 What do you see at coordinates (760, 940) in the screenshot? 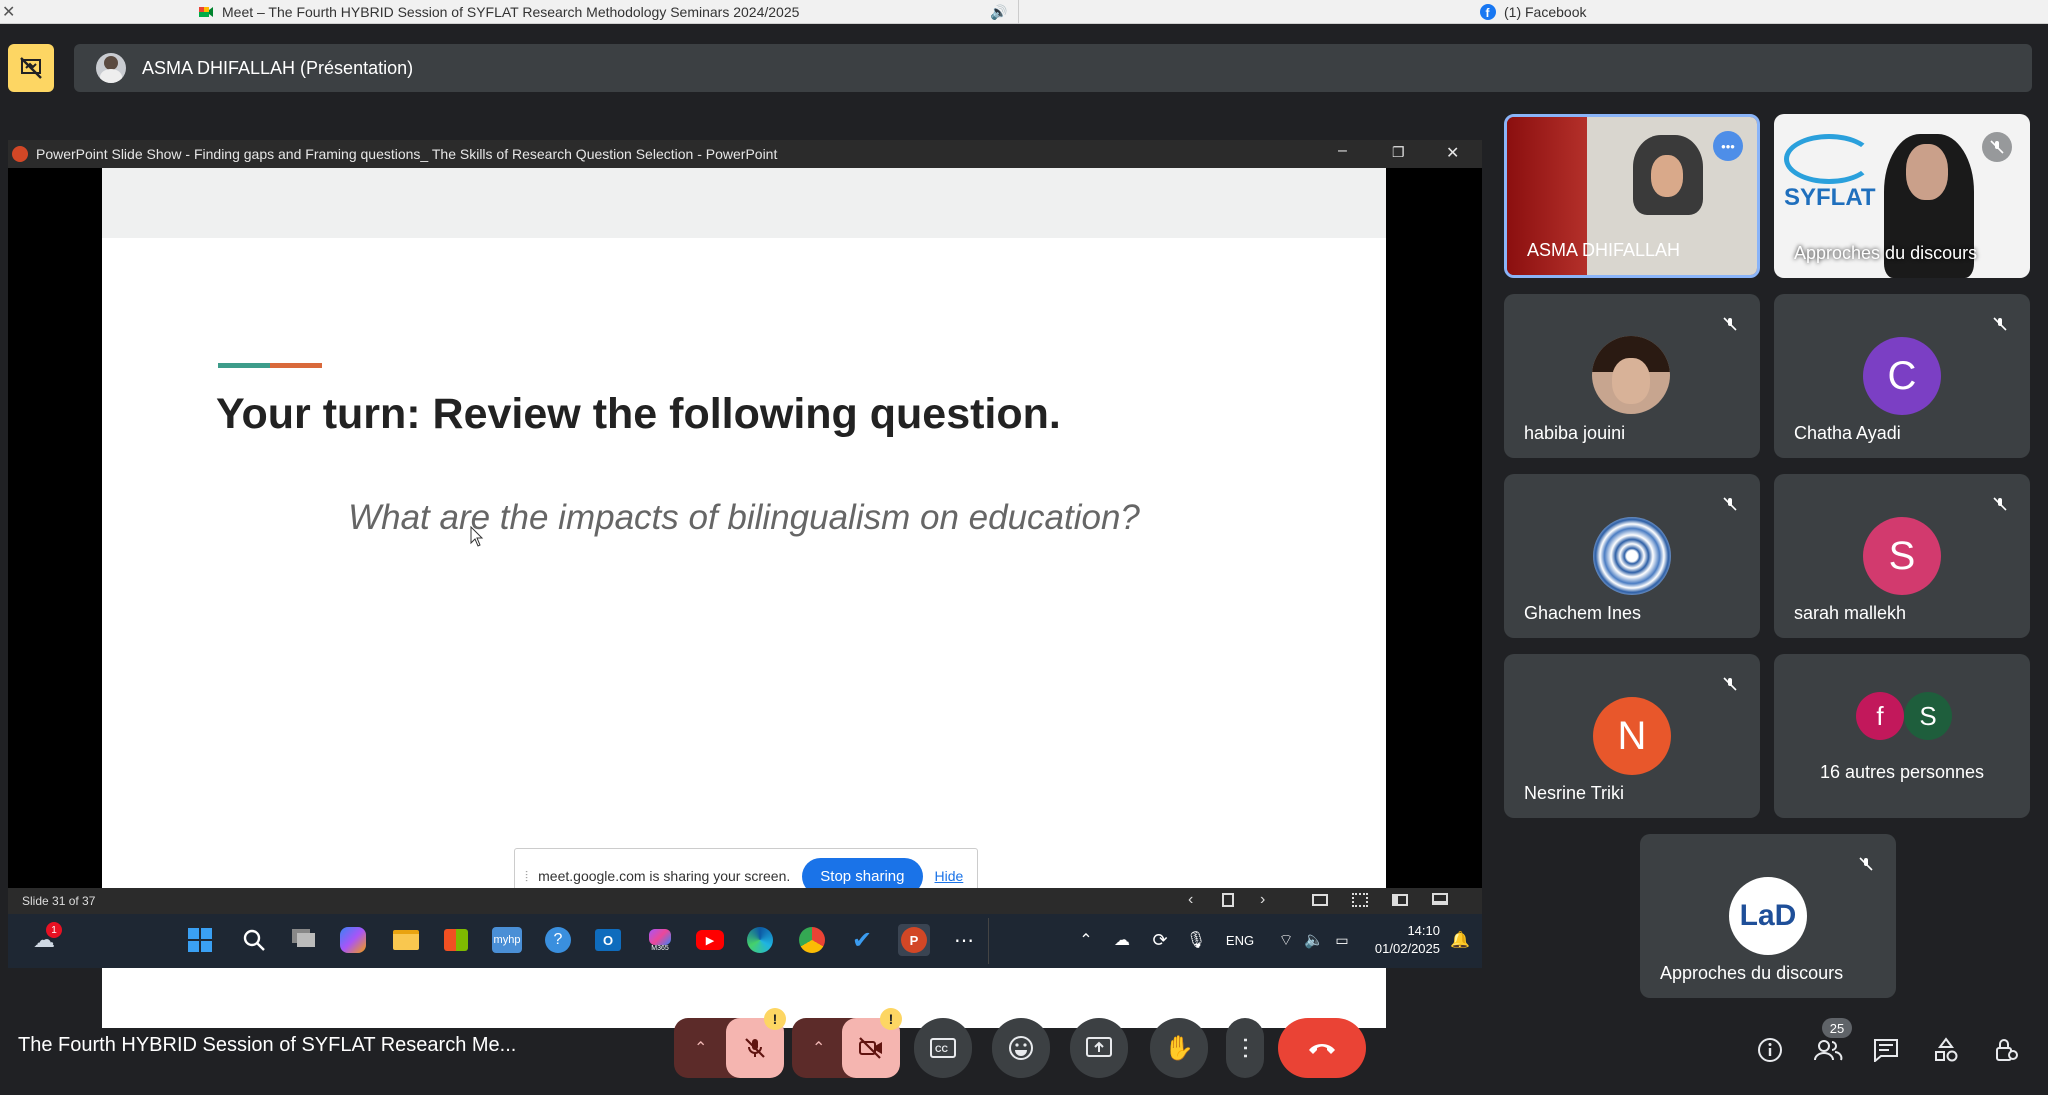
I see `edge-icon` at bounding box center [760, 940].